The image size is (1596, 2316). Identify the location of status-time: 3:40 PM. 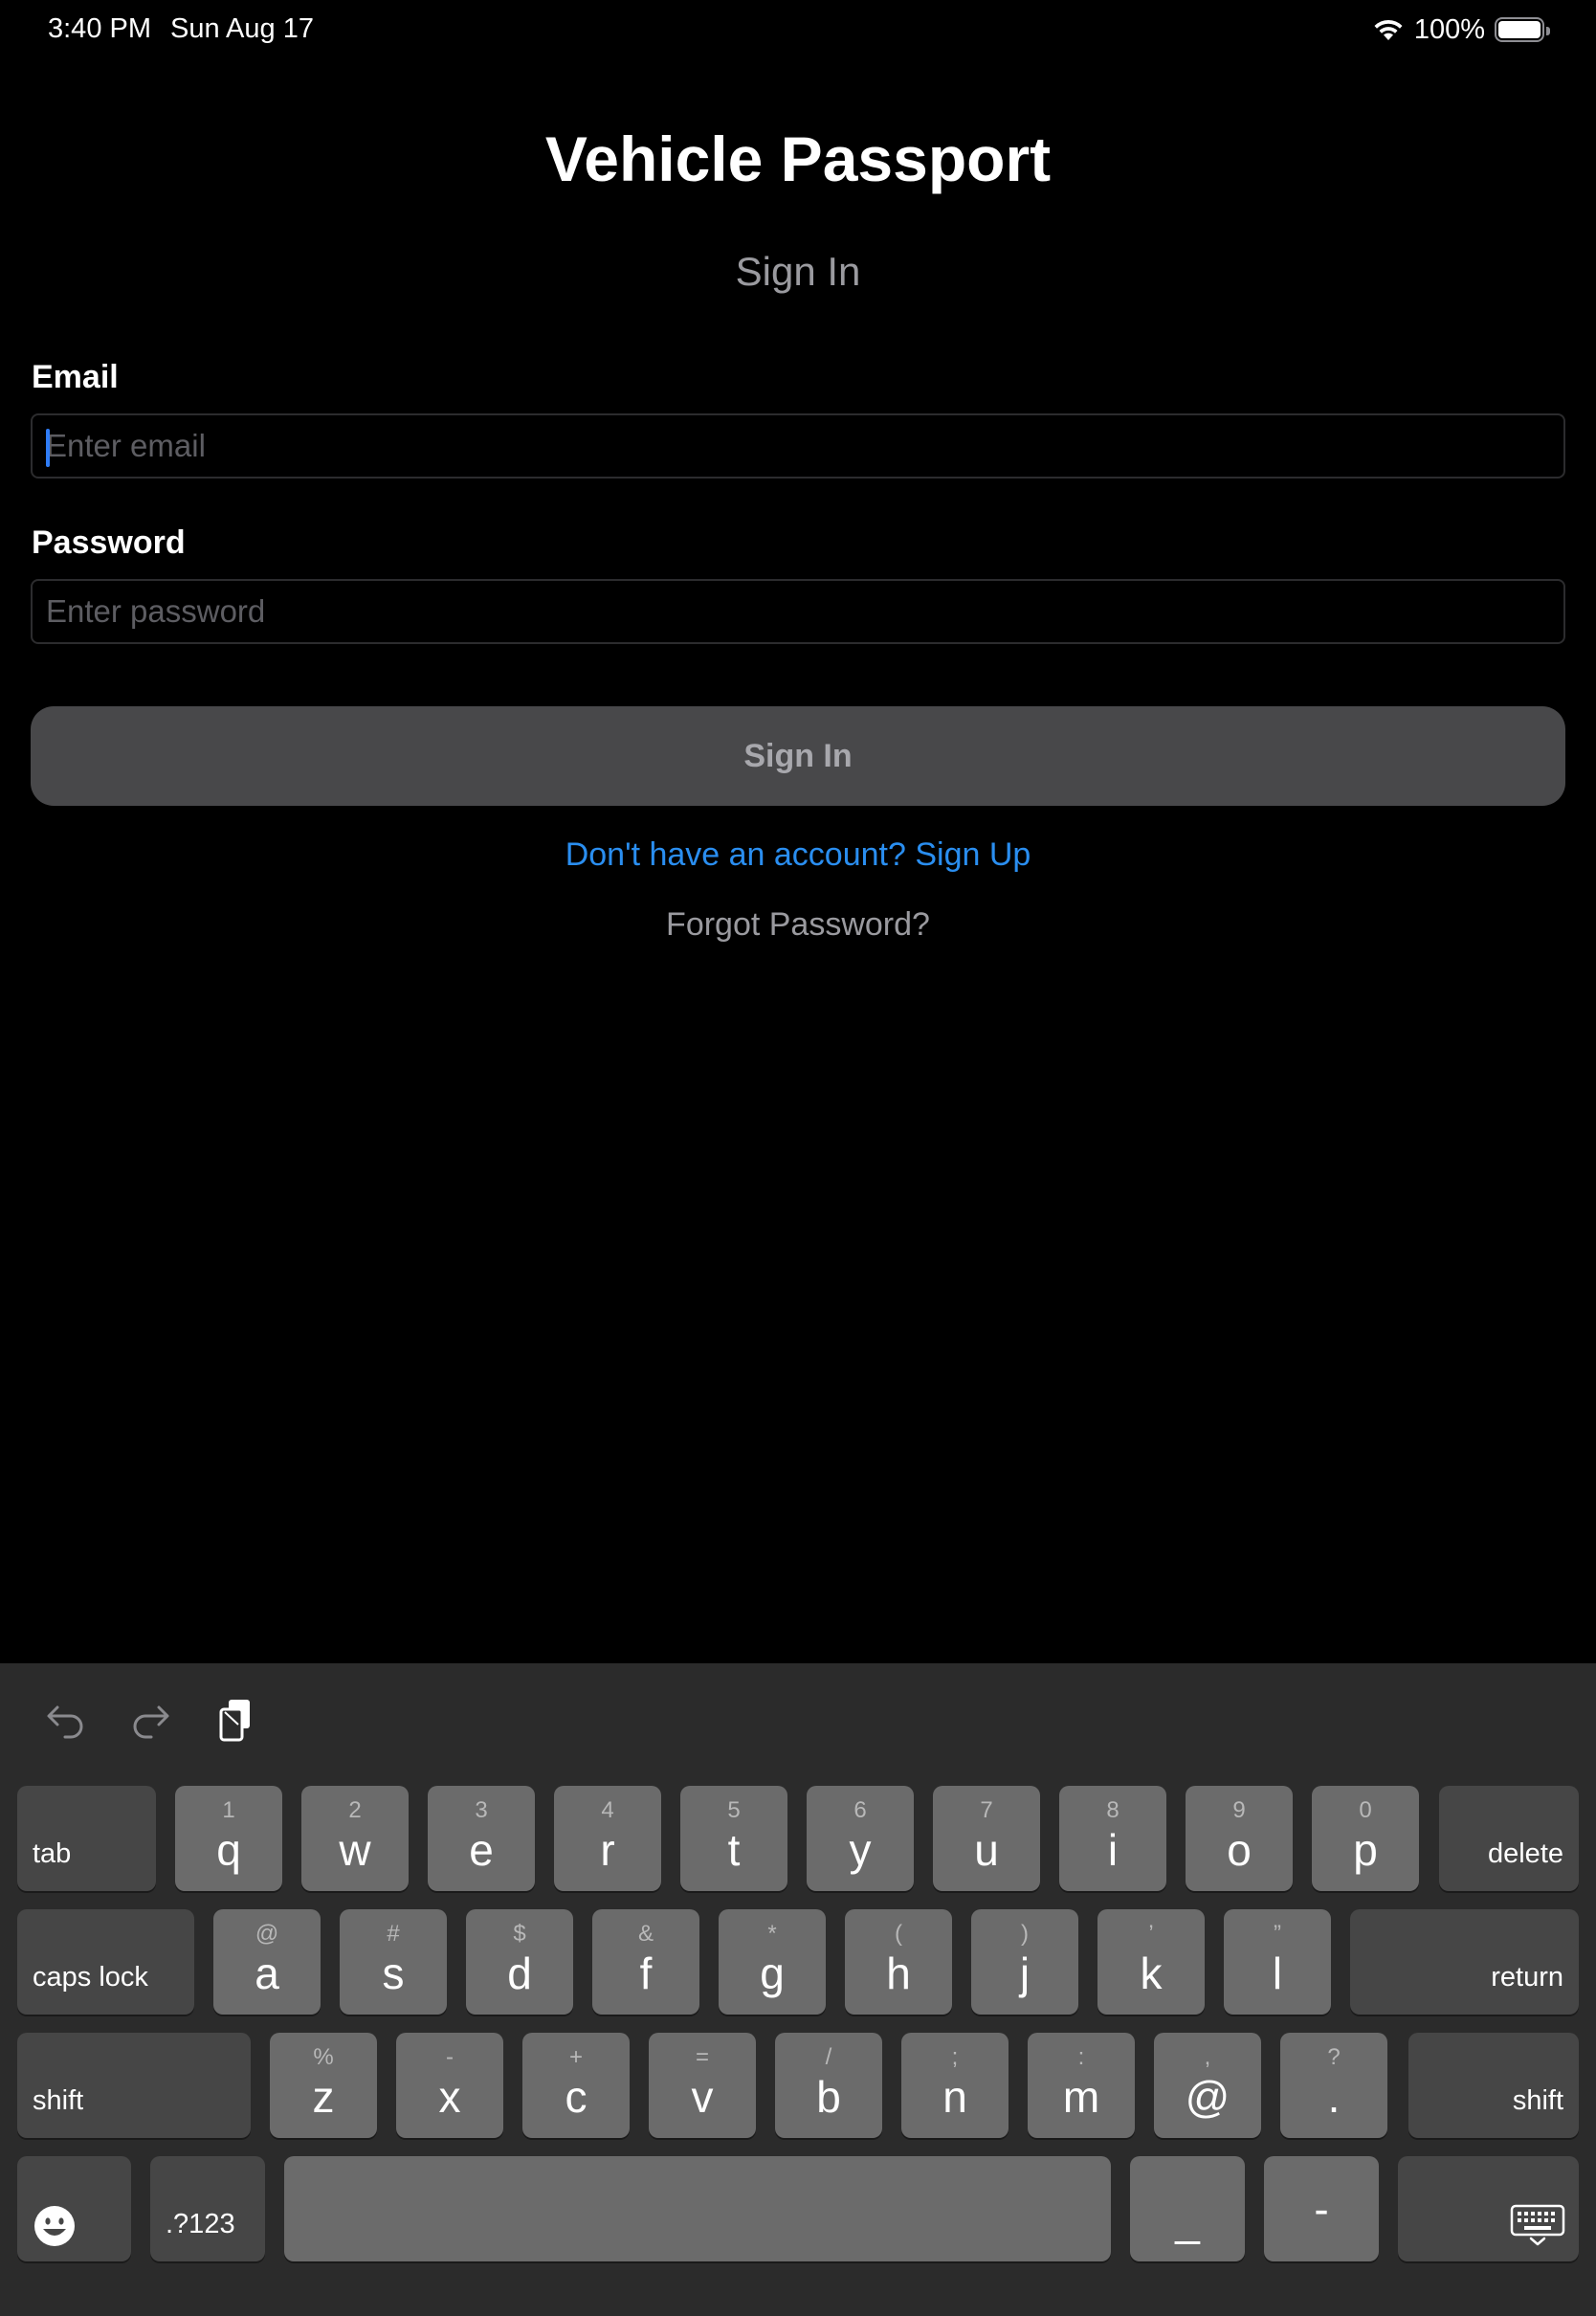
(100, 28).